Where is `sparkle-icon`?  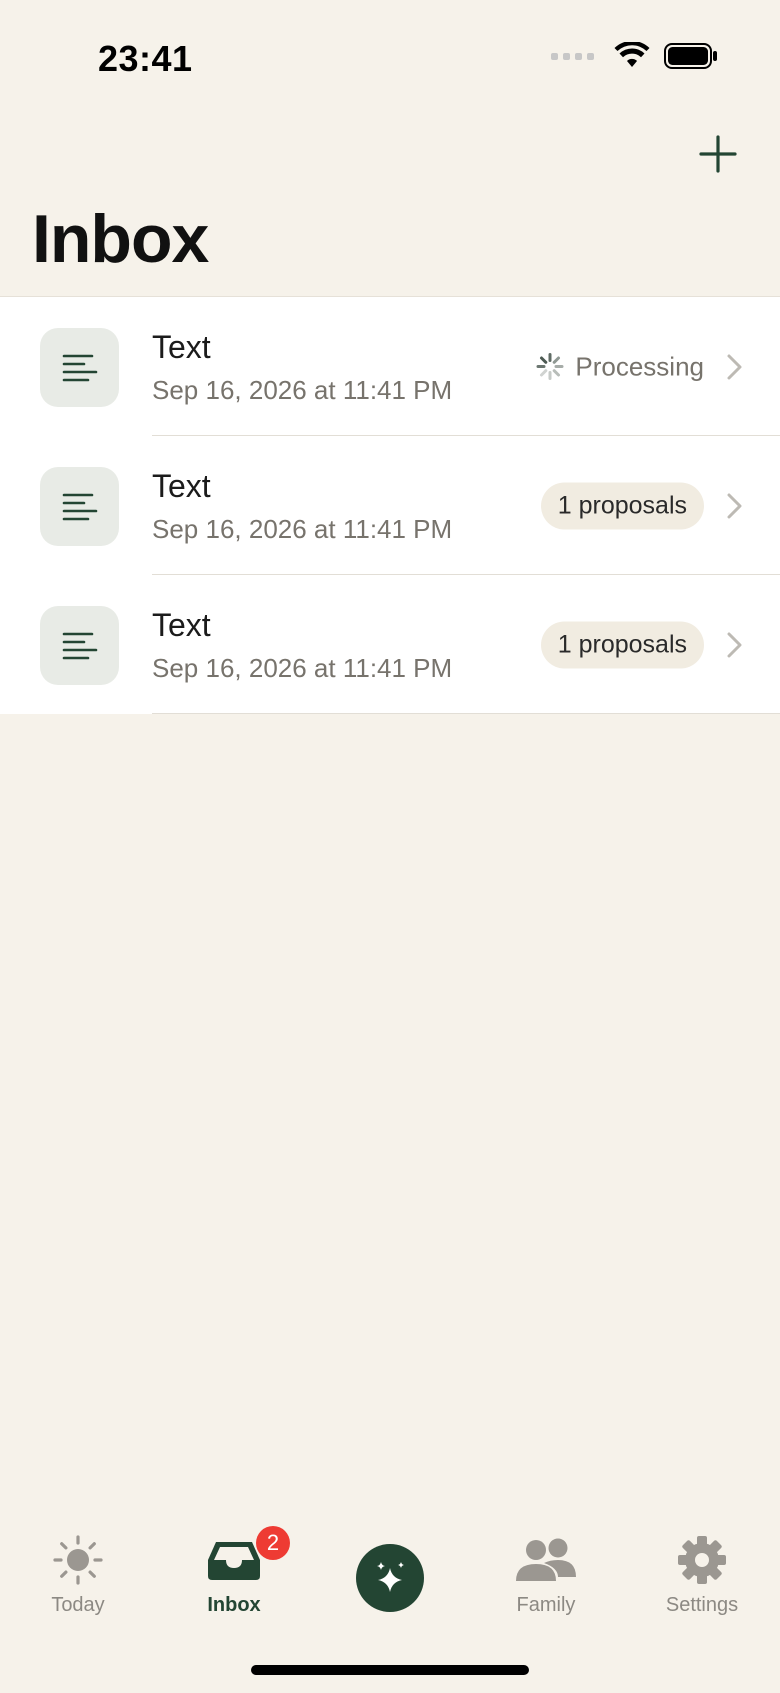
sparkle-icon is located at coordinates (390, 1577).